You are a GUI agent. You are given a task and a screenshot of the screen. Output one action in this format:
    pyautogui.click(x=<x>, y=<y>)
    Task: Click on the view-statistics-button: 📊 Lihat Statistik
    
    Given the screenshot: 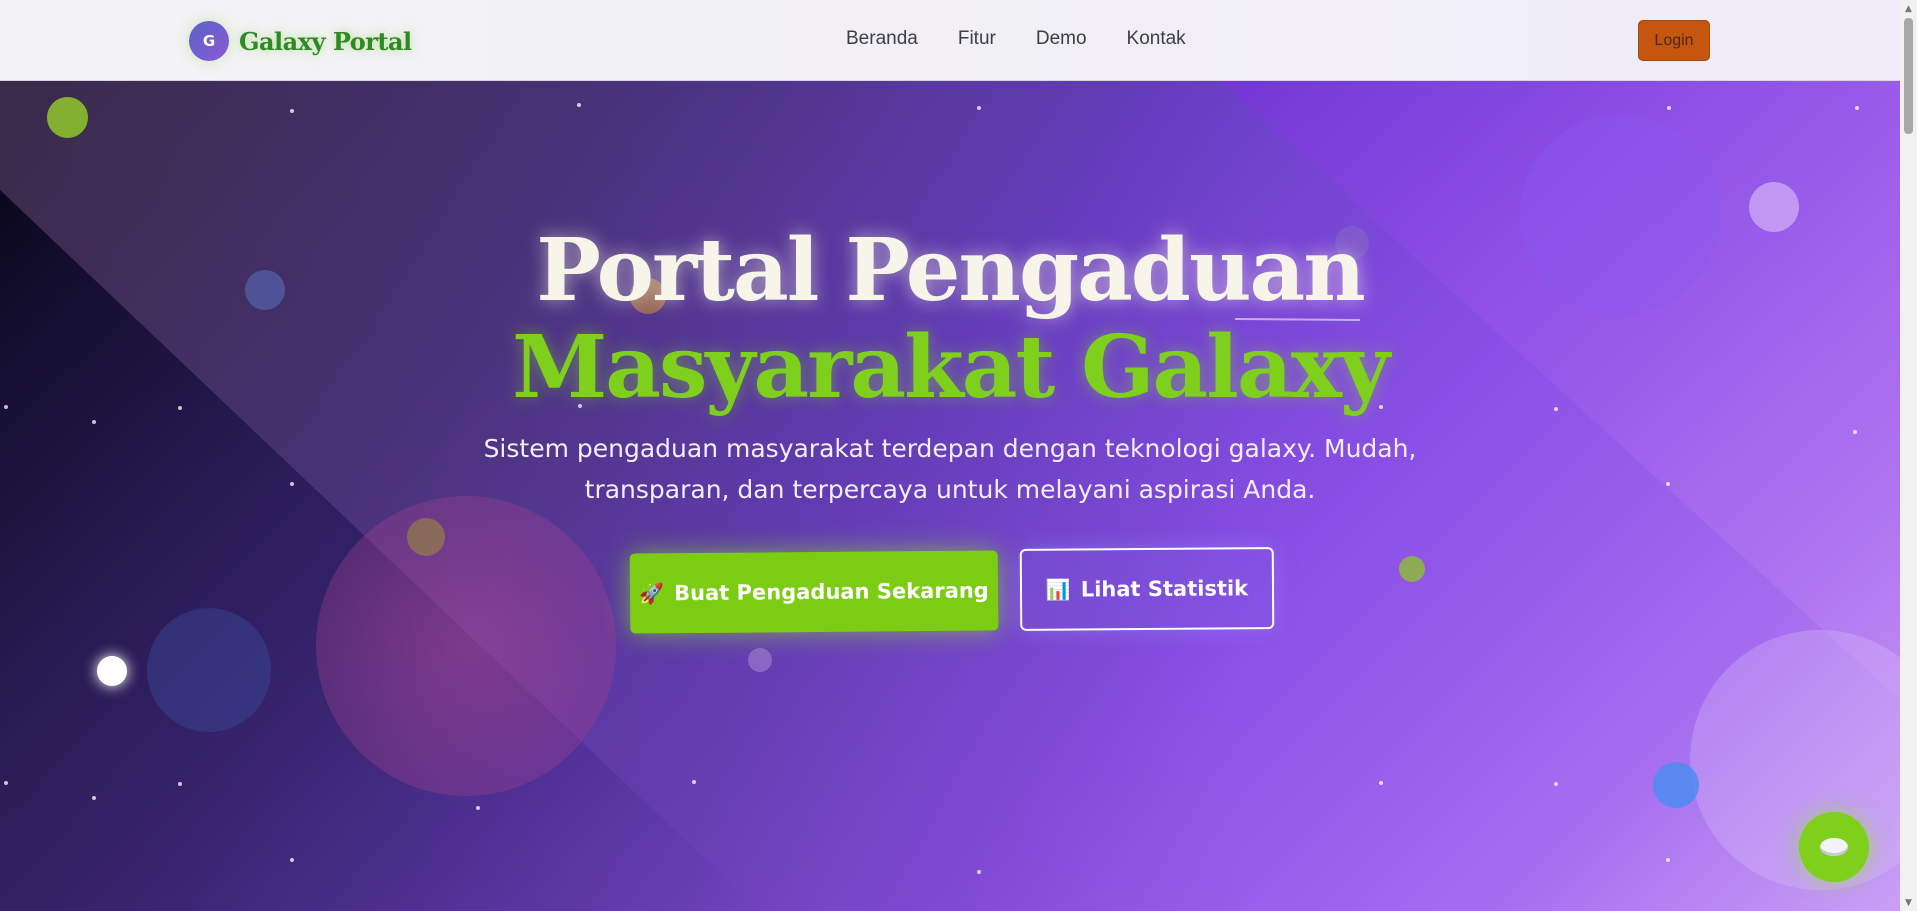 What is the action you would take?
    pyautogui.click(x=1147, y=589)
    